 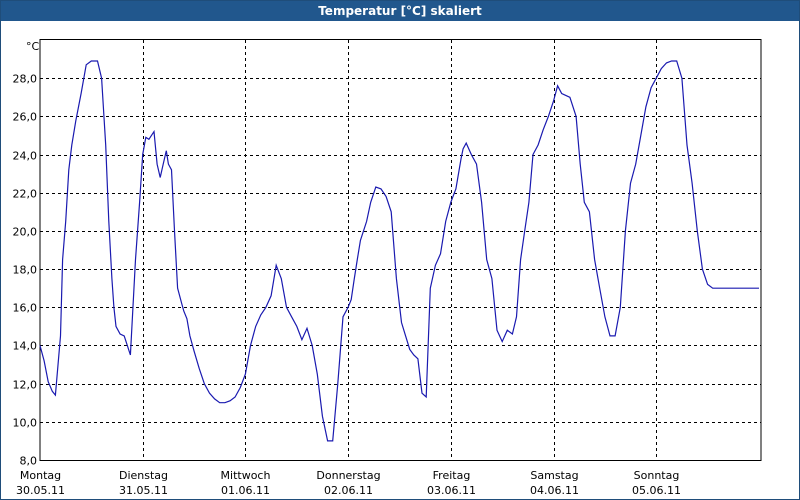 I want to click on x-tick-day-label: Mittwoch, so click(x=246, y=475).